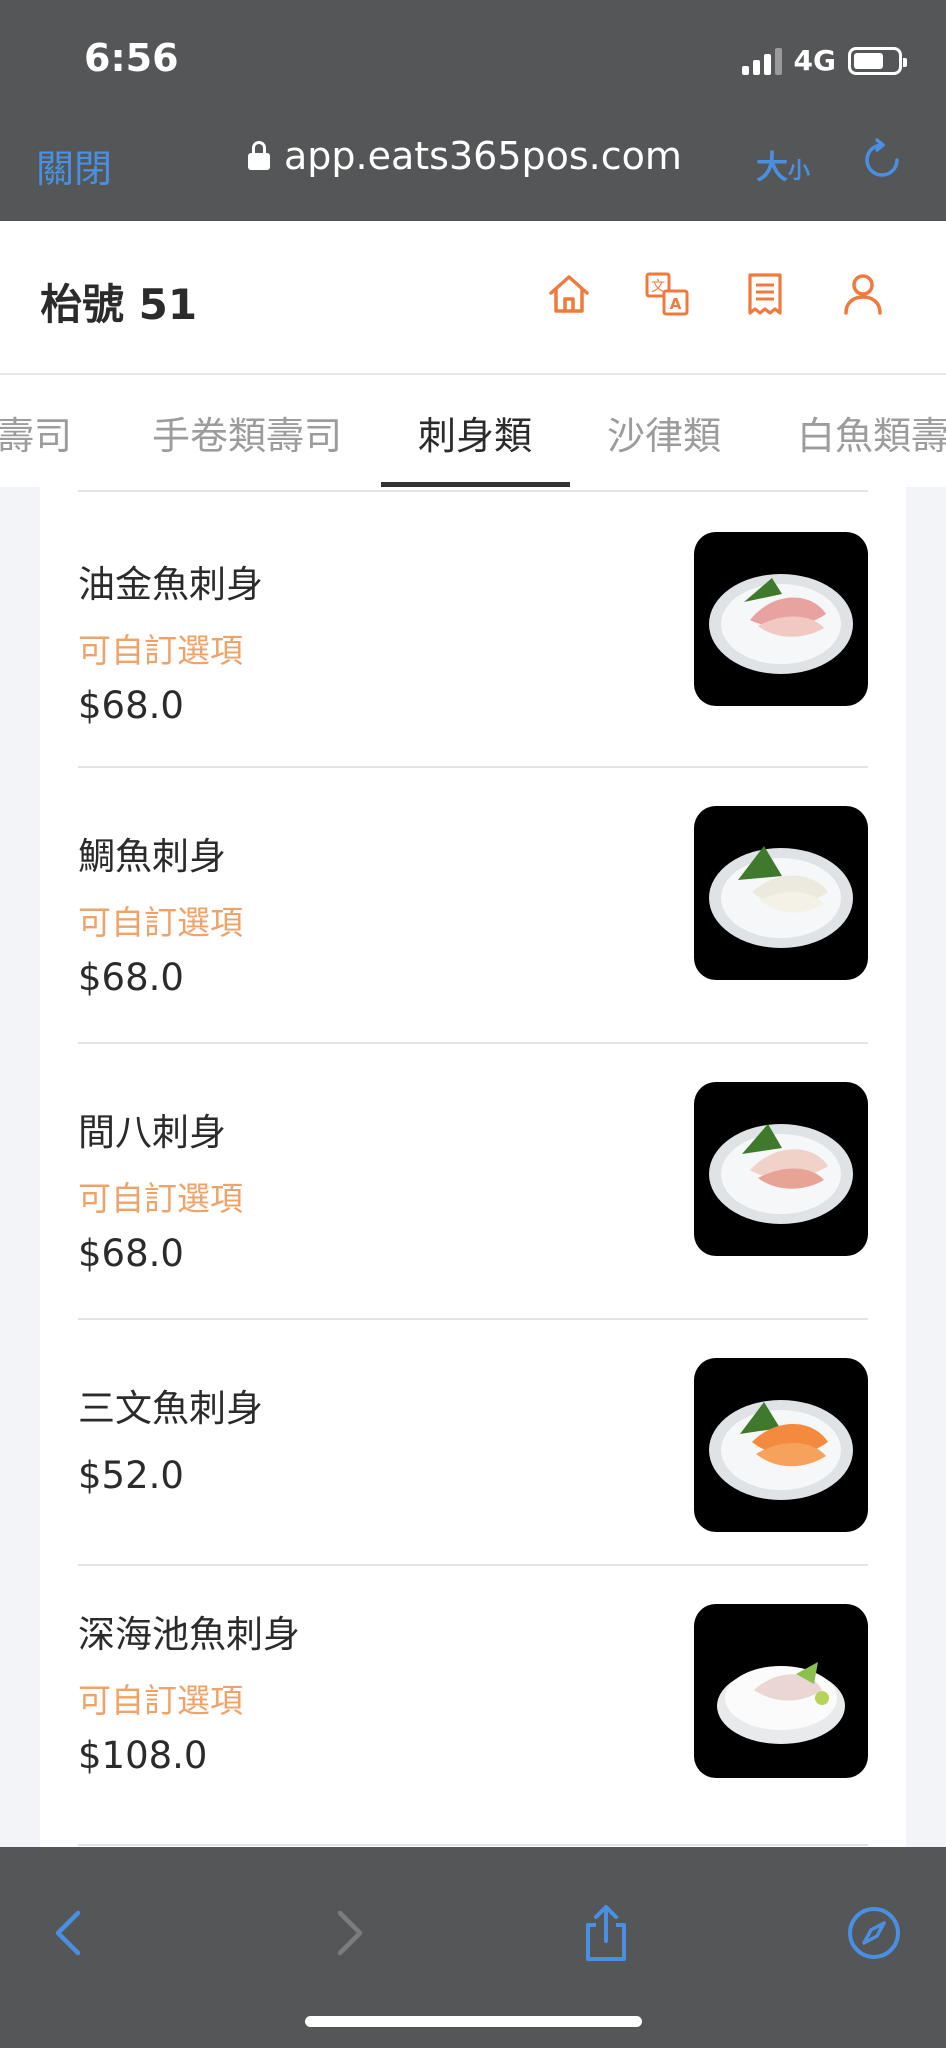 This screenshot has width=946, height=2048. Describe the element at coordinates (473, 628) in the screenshot. I see `menu-item: 油金魚刺身 可自訂選項 $68.0` at that location.